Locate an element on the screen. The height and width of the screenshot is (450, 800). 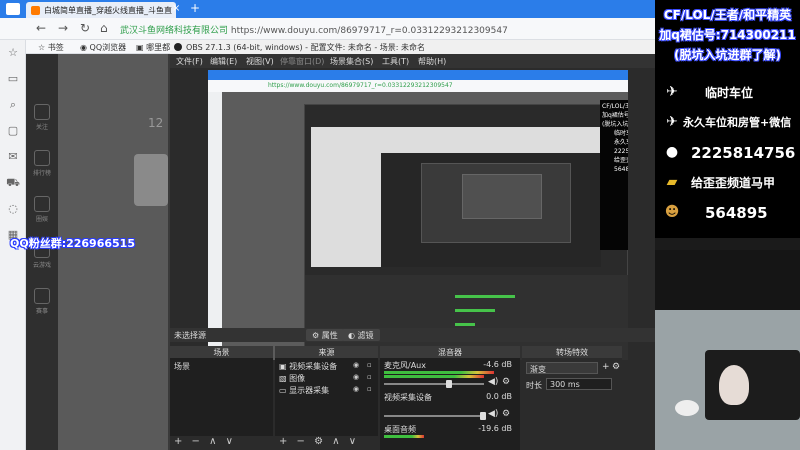
tab-douyu: 白城简单直播_穿越火线直播_斗鱼直 is located at coordinates (101, 10).